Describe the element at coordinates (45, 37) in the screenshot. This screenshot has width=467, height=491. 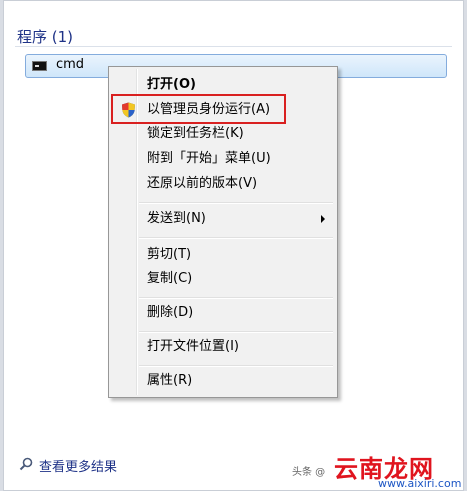
I see `programs-section-title: 程序 (1)` at that location.